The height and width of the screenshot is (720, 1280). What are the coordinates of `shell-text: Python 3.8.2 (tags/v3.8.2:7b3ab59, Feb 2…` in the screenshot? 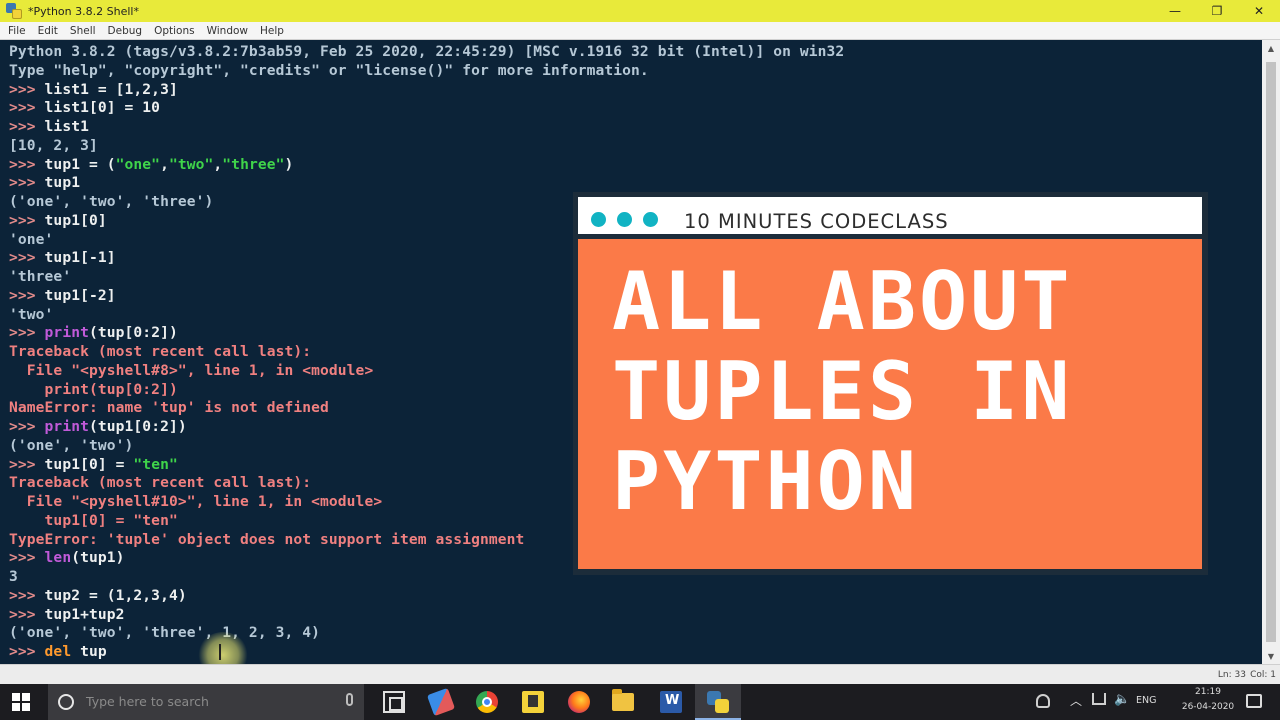 It's located at (427, 51).